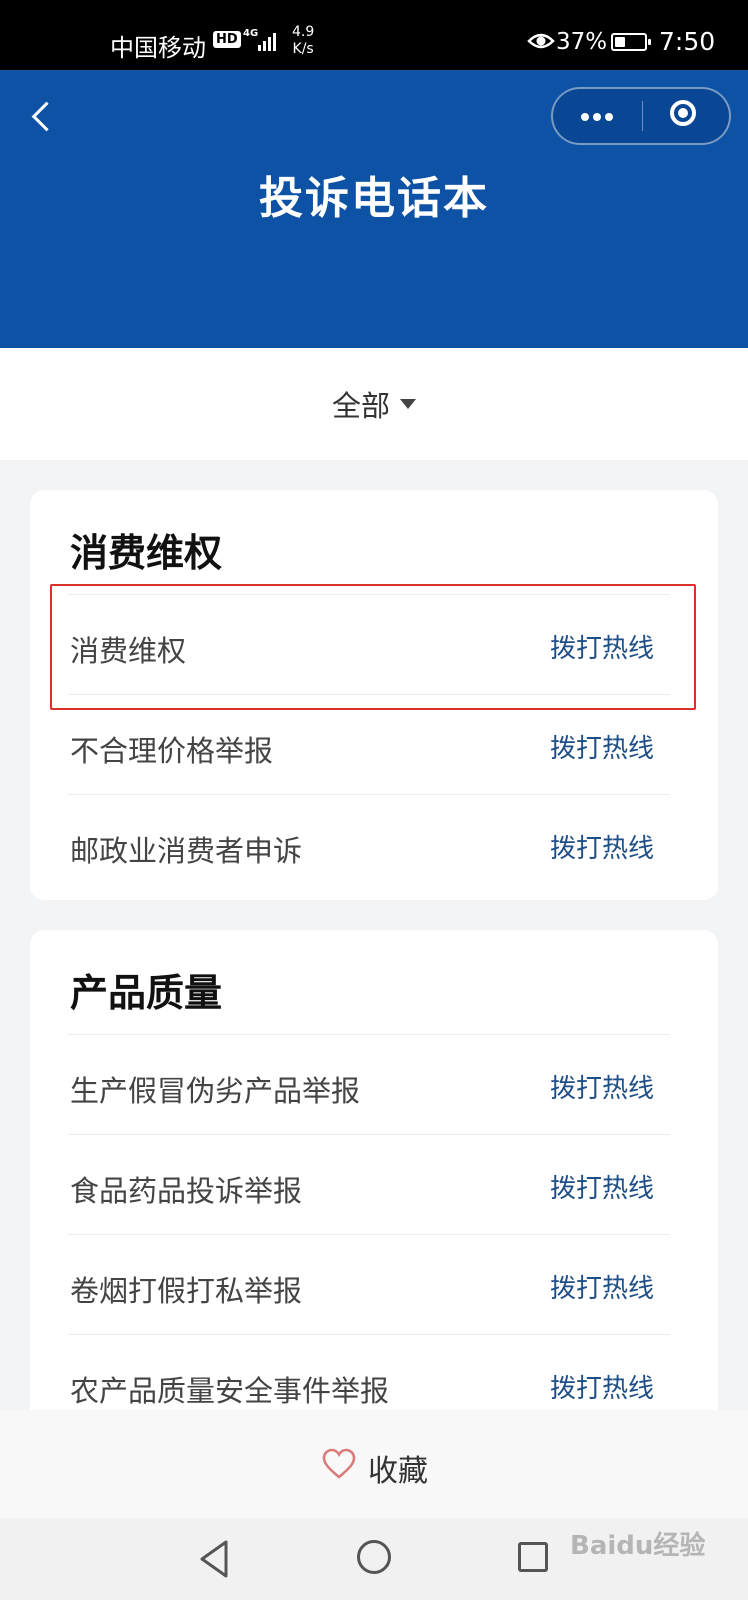 The image size is (748, 1600). I want to click on more-dots-icon, so click(597, 116).